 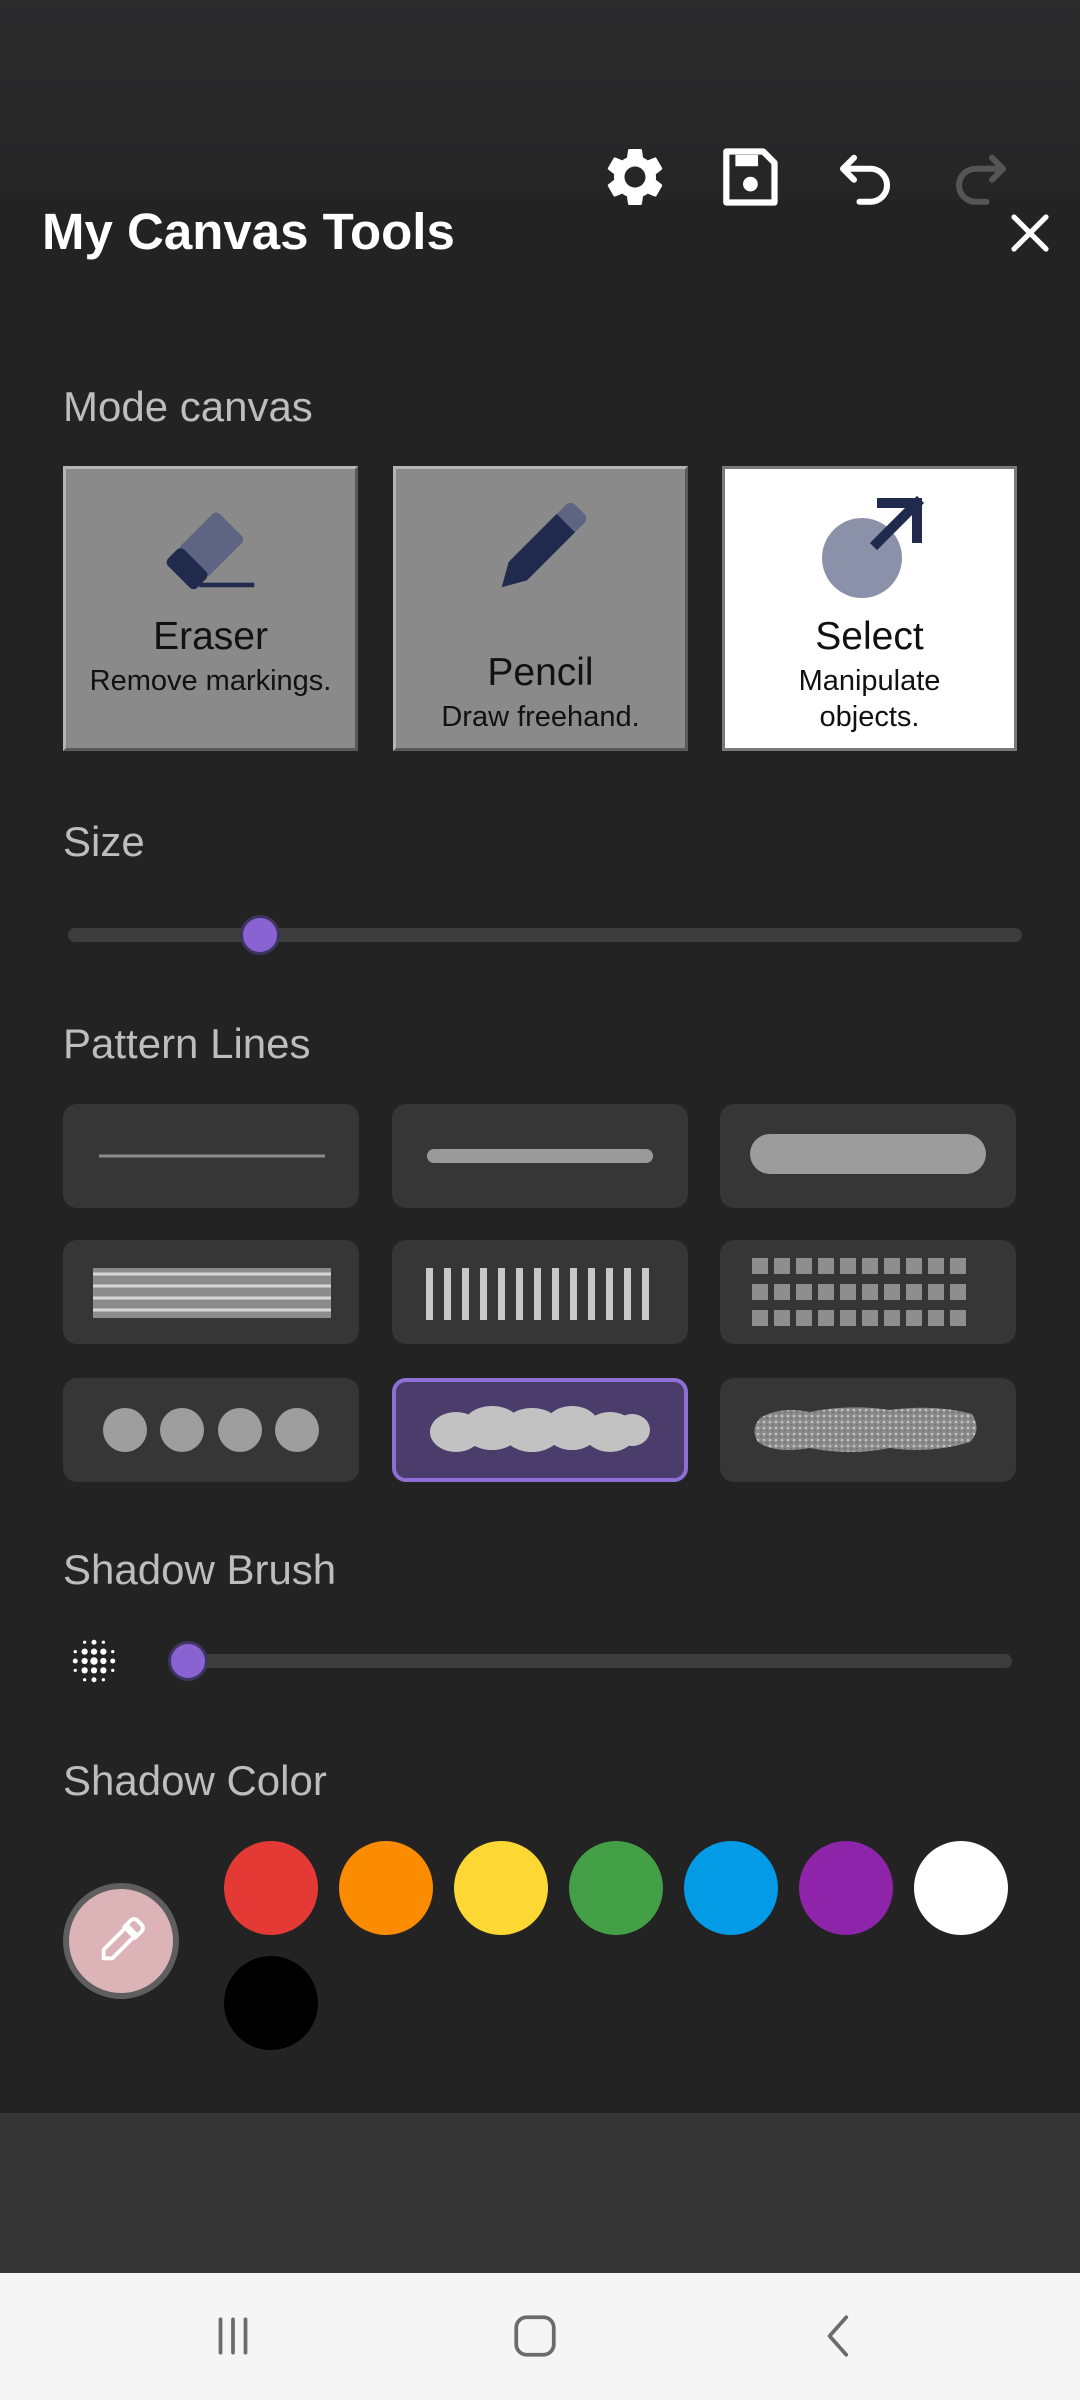 I want to click on mode-select: Select Manipulate objects., so click(x=869, y=608).